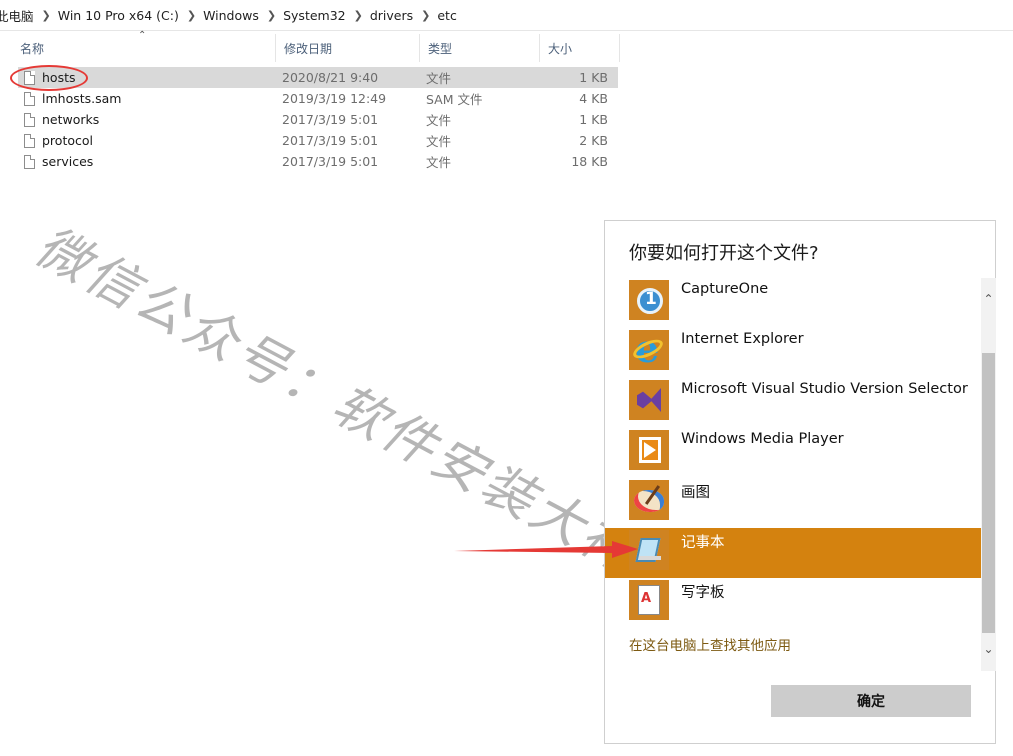 Image resolution: width=1013 pixels, height=756 pixels. What do you see at coordinates (649, 500) in the screenshot?
I see `paint-icon` at bounding box center [649, 500].